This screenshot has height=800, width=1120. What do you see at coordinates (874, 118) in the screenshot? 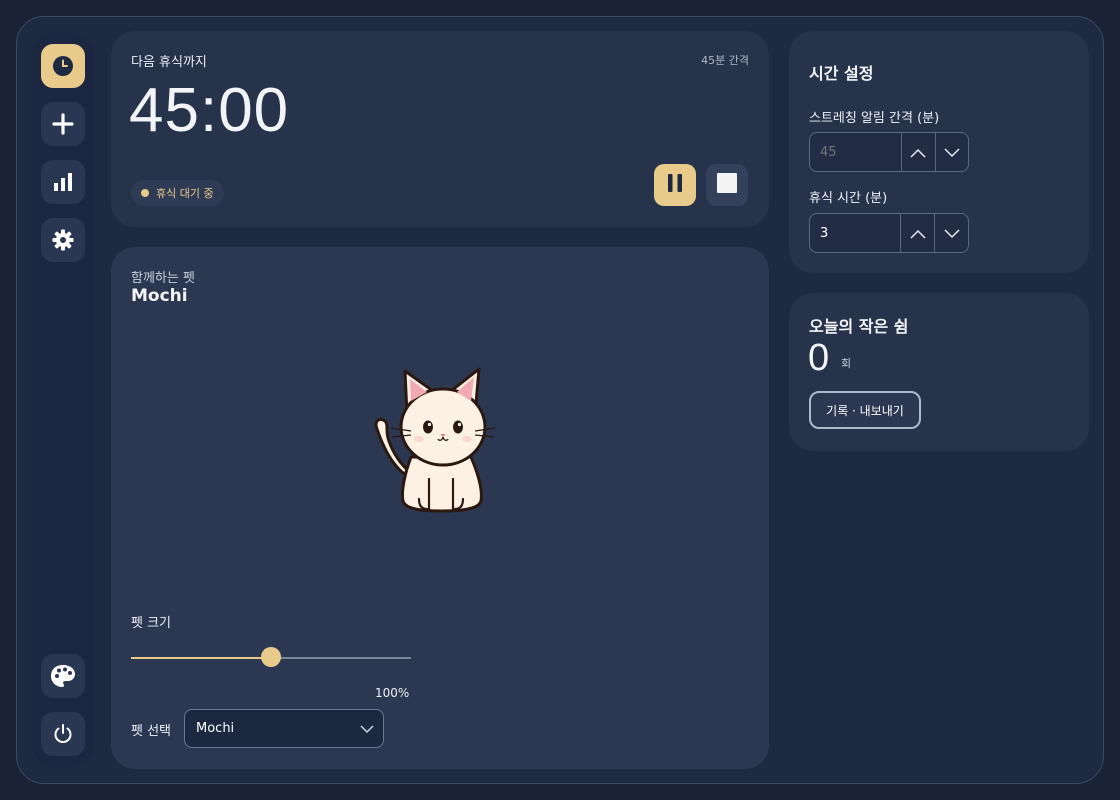
I see `interval-label: 스트레칭 알림 간격 (분)` at bounding box center [874, 118].